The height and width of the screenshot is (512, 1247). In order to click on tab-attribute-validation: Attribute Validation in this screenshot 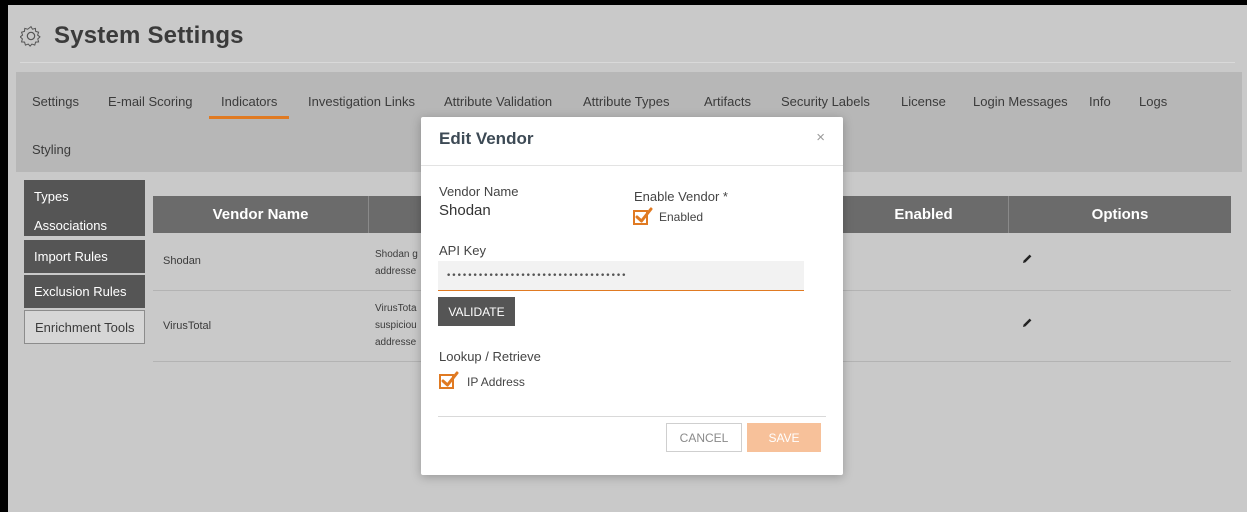, I will do `click(498, 101)`.